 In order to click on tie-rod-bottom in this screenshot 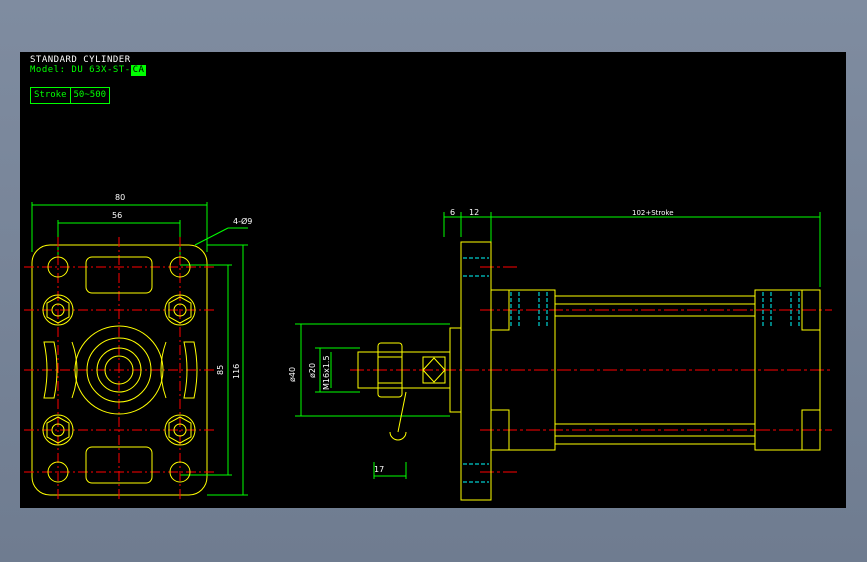, I will do `click(655, 440)`.